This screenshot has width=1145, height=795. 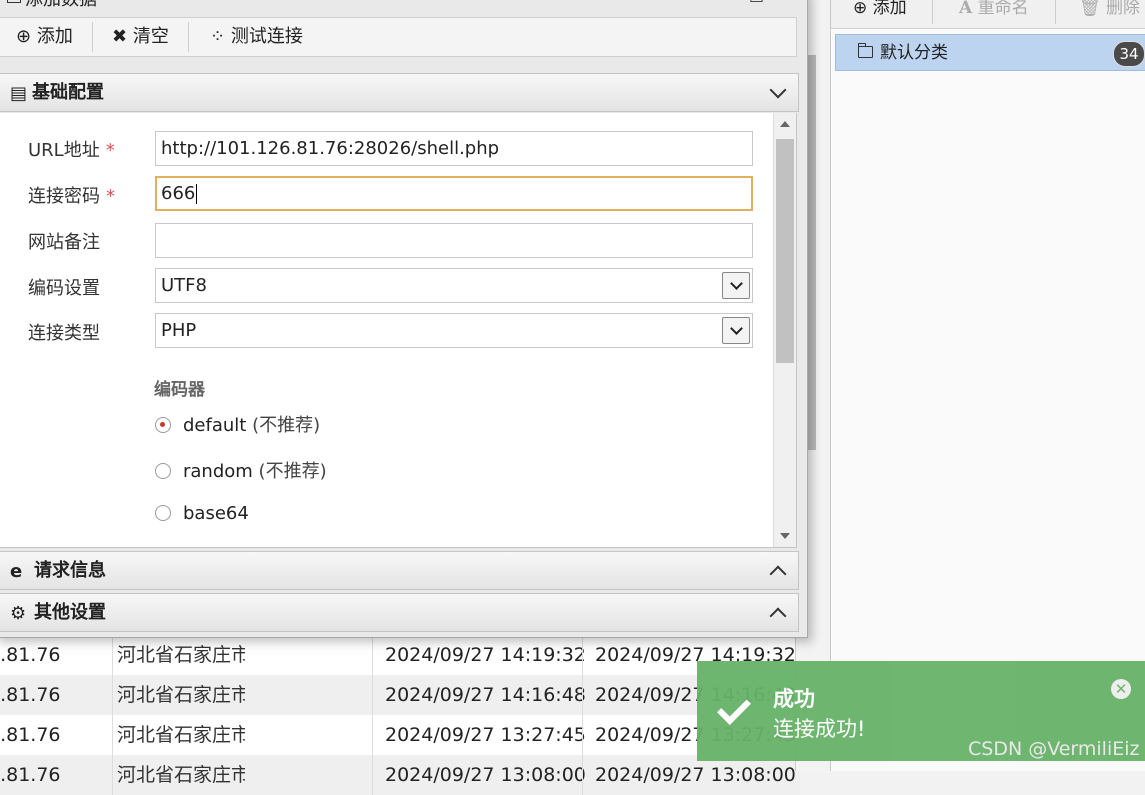 I want to click on clear-button: ✖ 清空, so click(x=140, y=37).